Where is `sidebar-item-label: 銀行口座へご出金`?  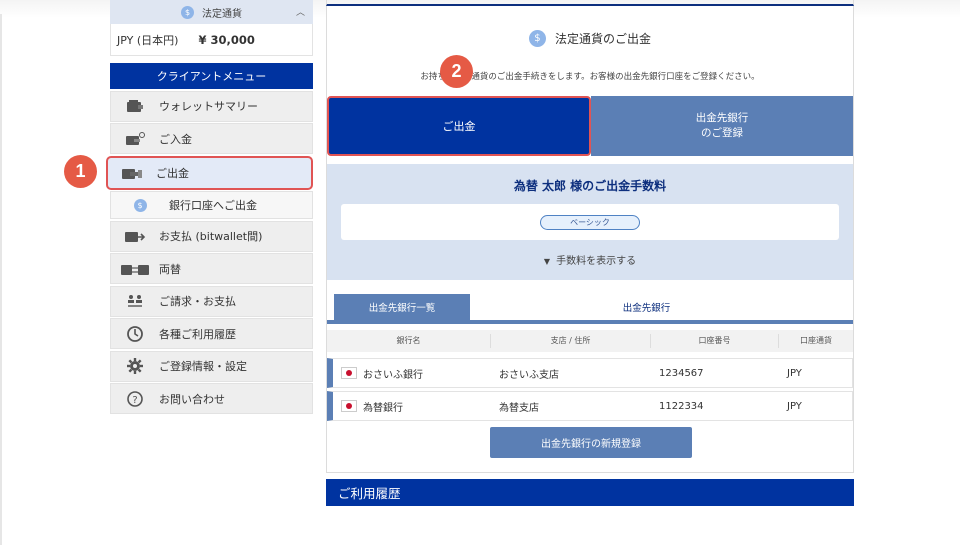
sidebar-item-label: 銀行口座へご出金 is located at coordinates (213, 205).